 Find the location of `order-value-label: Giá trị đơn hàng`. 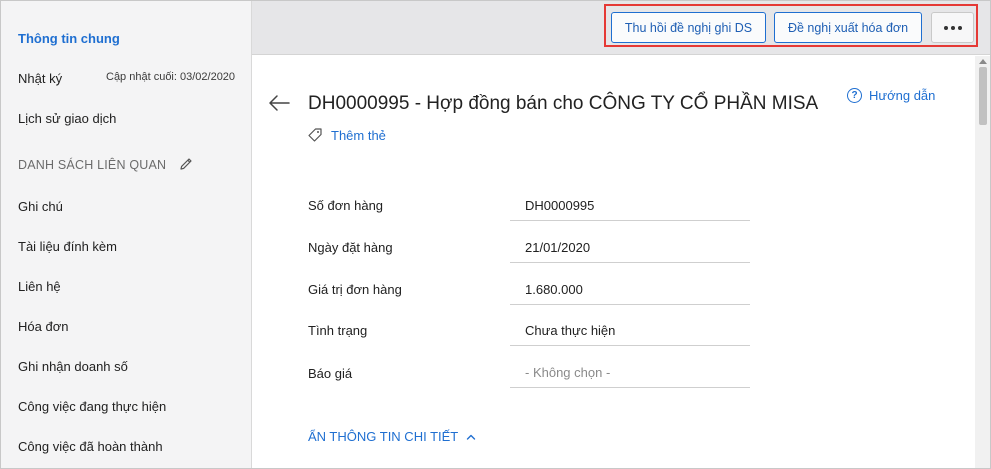

order-value-label: Giá trị đơn hàng is located at coordinates (355, 289).